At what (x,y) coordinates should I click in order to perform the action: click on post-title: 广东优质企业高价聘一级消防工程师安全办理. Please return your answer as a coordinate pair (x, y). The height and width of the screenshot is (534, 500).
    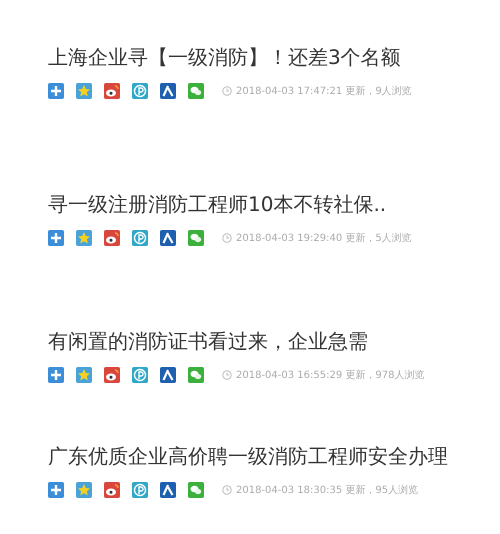
    Looking at the image, I should click on (274, 456).